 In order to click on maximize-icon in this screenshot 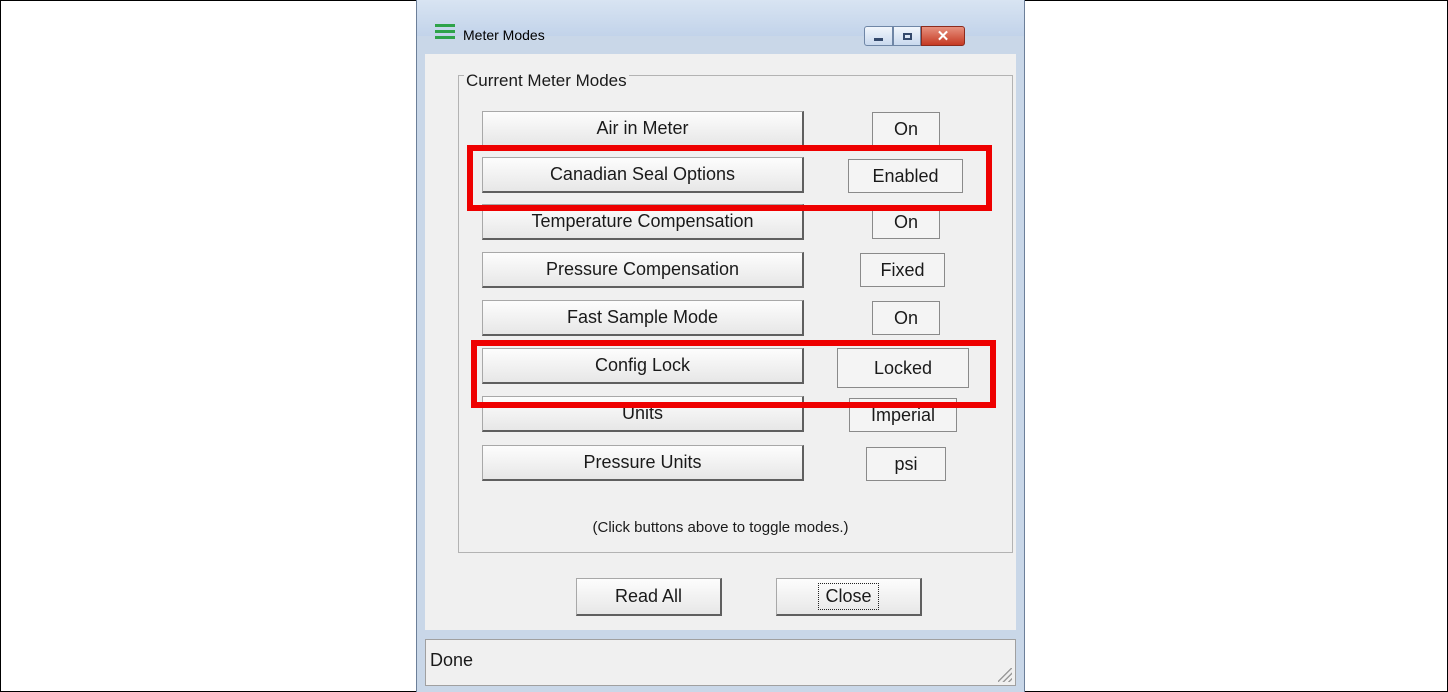, I will do `click(907, 36)`.